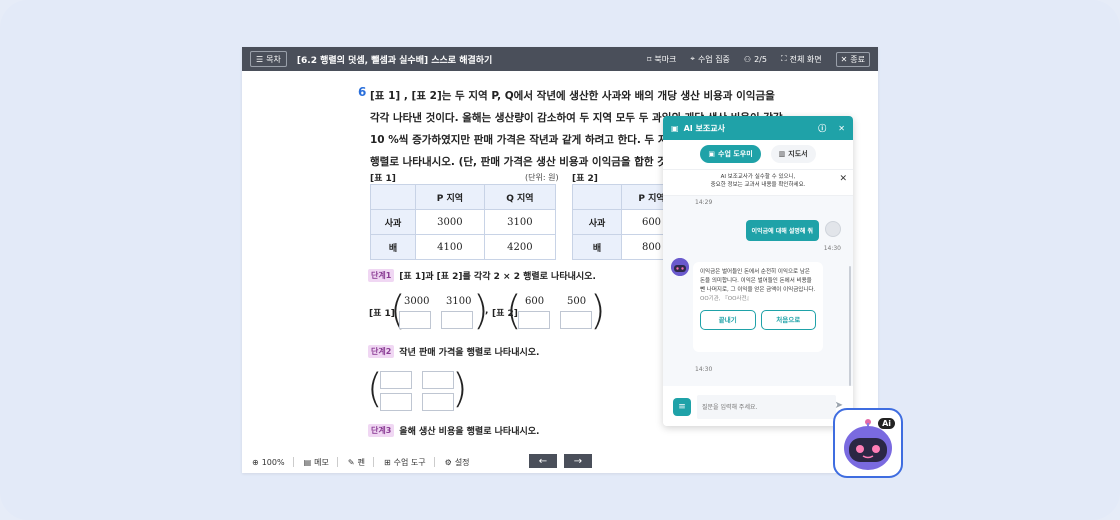 The width and height of the screenshot is (1120, 520). I want to click on avatar, so click(833, 229).